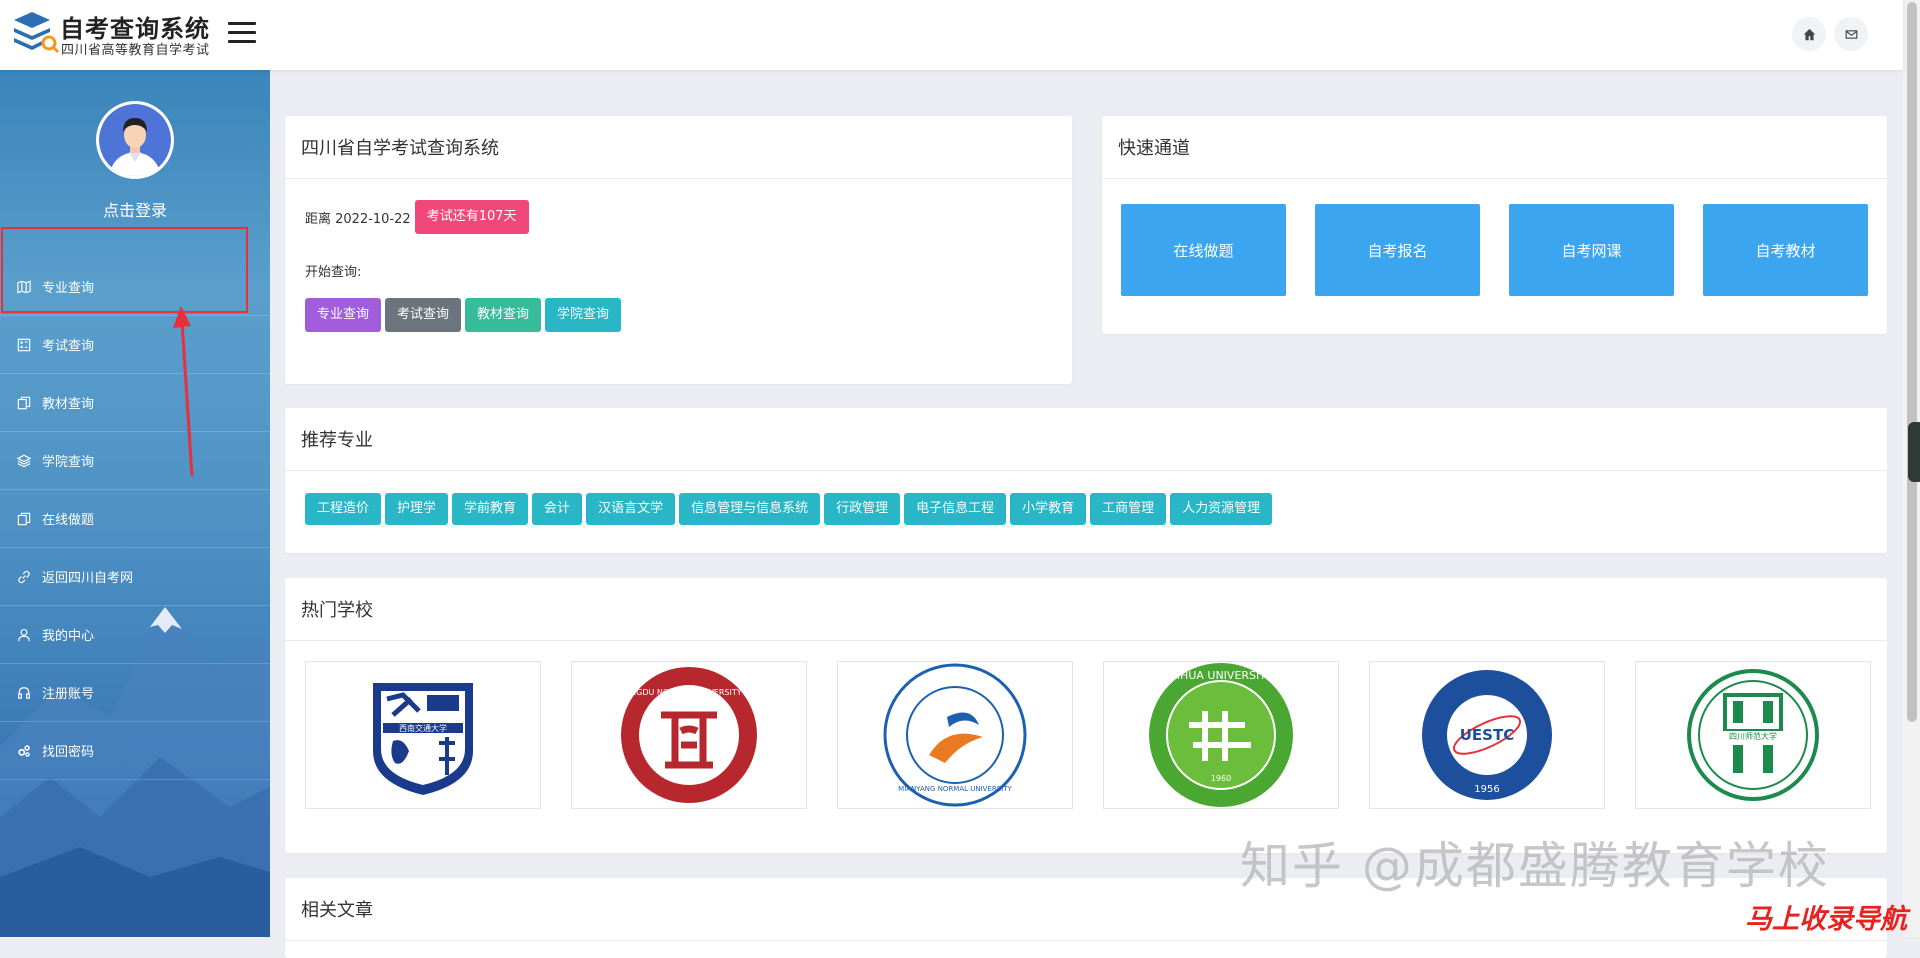 The width and height of the screenshot is (1920, 958). I want to click on calendar-icon, so click(24, 345).